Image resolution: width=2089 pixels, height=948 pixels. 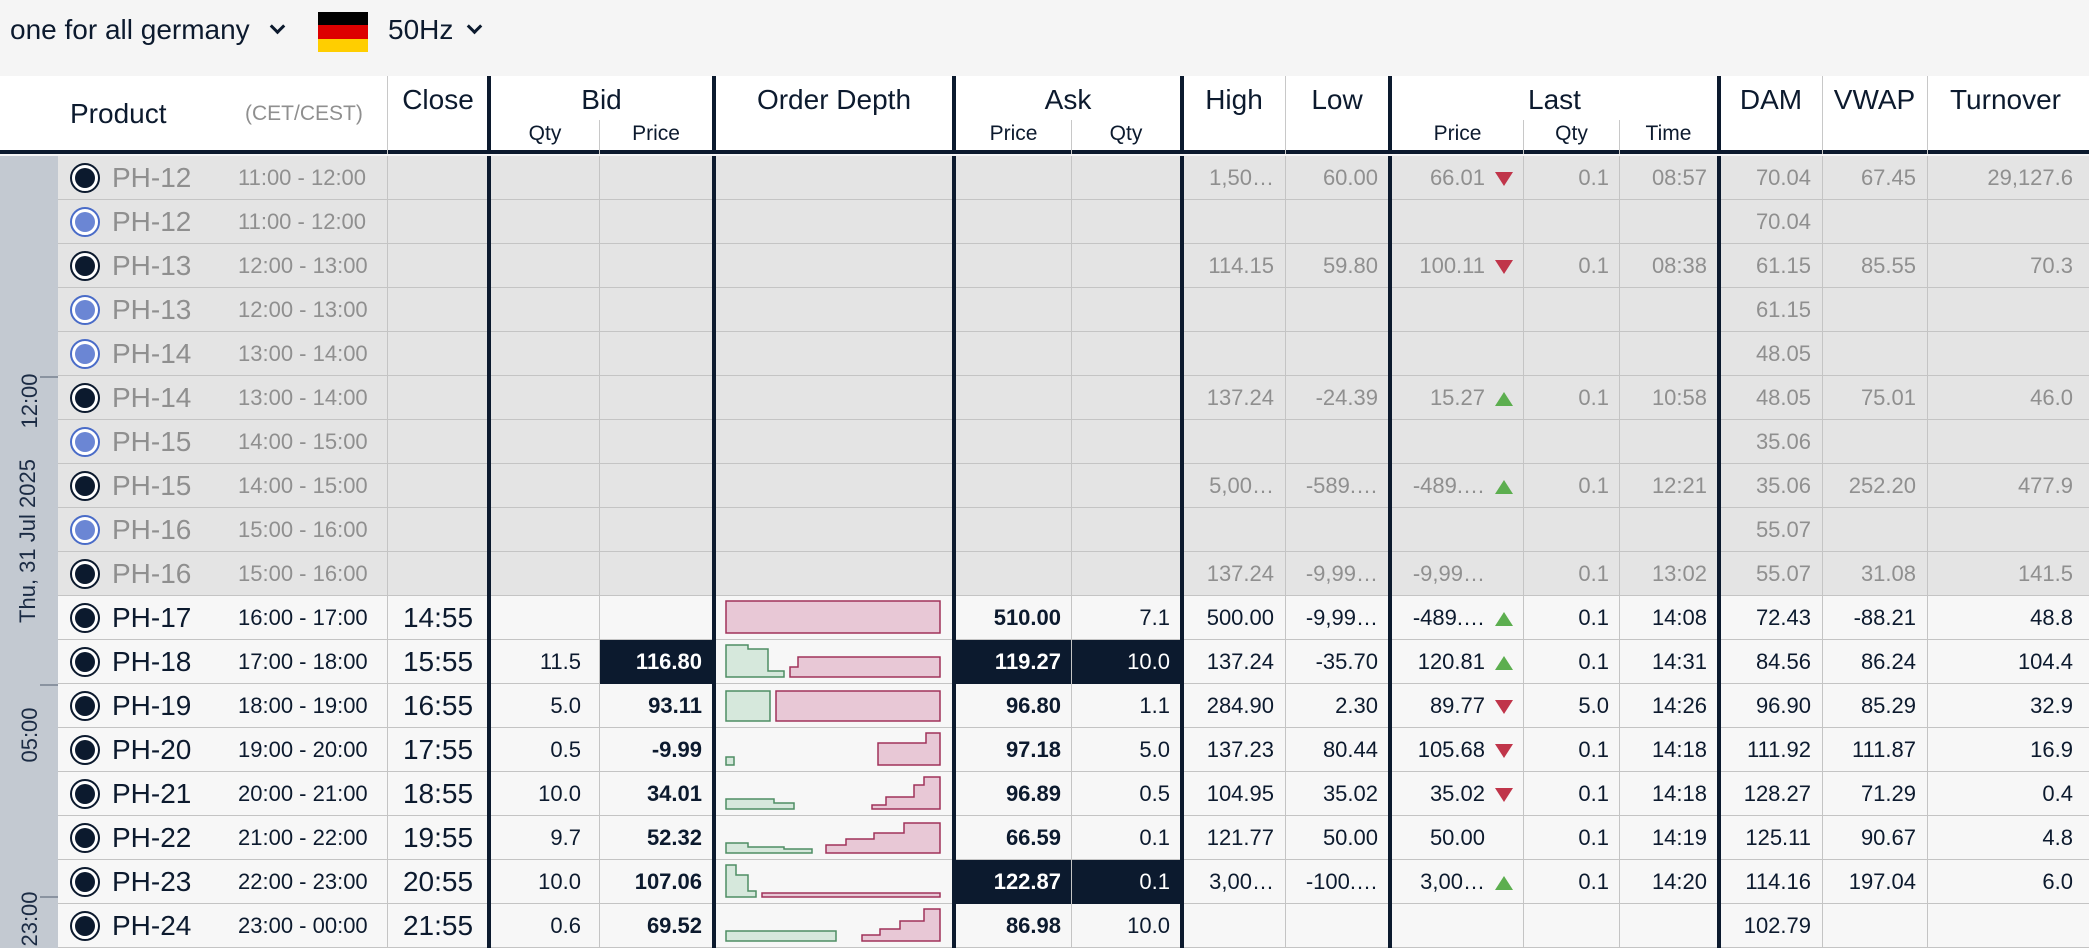 I want to click on table-row: PH-12 11:00 - 12:00 70.04, so click(x=1073, y=222).